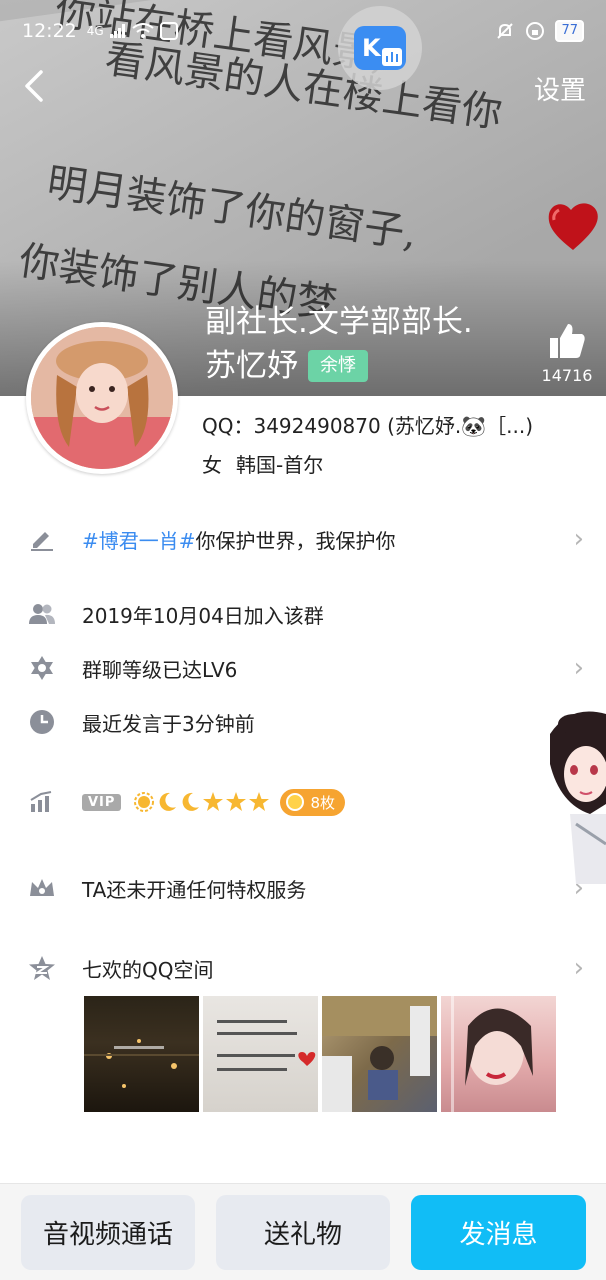  Describe the element at coordinates (251, 366) in the screenshot. I see `name-text: 苏忆妤` at that location.